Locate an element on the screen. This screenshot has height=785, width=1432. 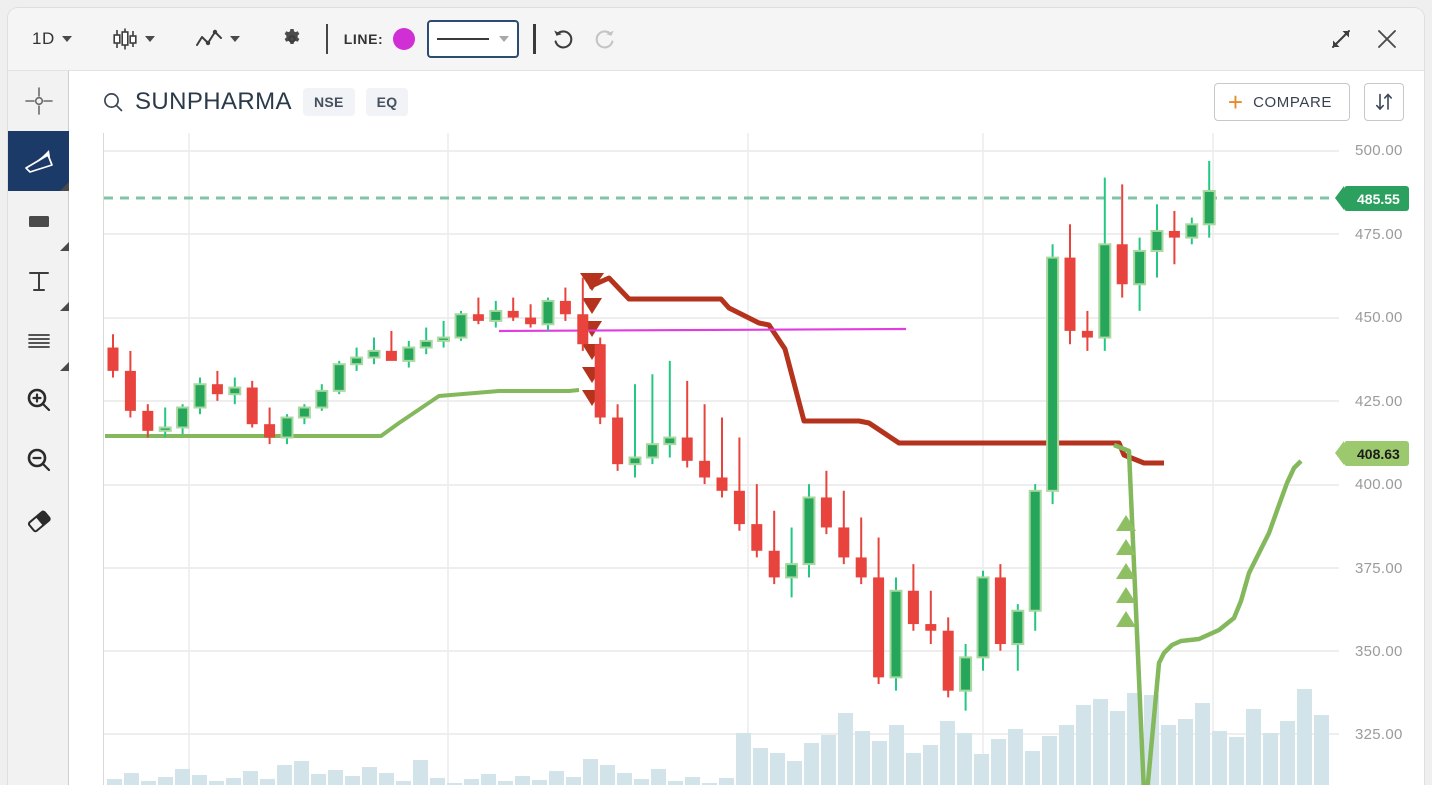
zoom-out-icon is located at coordinates (38, 460).